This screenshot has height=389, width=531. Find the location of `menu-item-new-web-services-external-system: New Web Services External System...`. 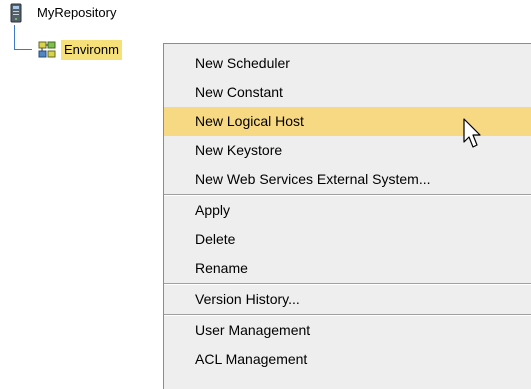

menu-item-new-web-services-external-system: New Web Services External System... is located at coordinates (347, 179).